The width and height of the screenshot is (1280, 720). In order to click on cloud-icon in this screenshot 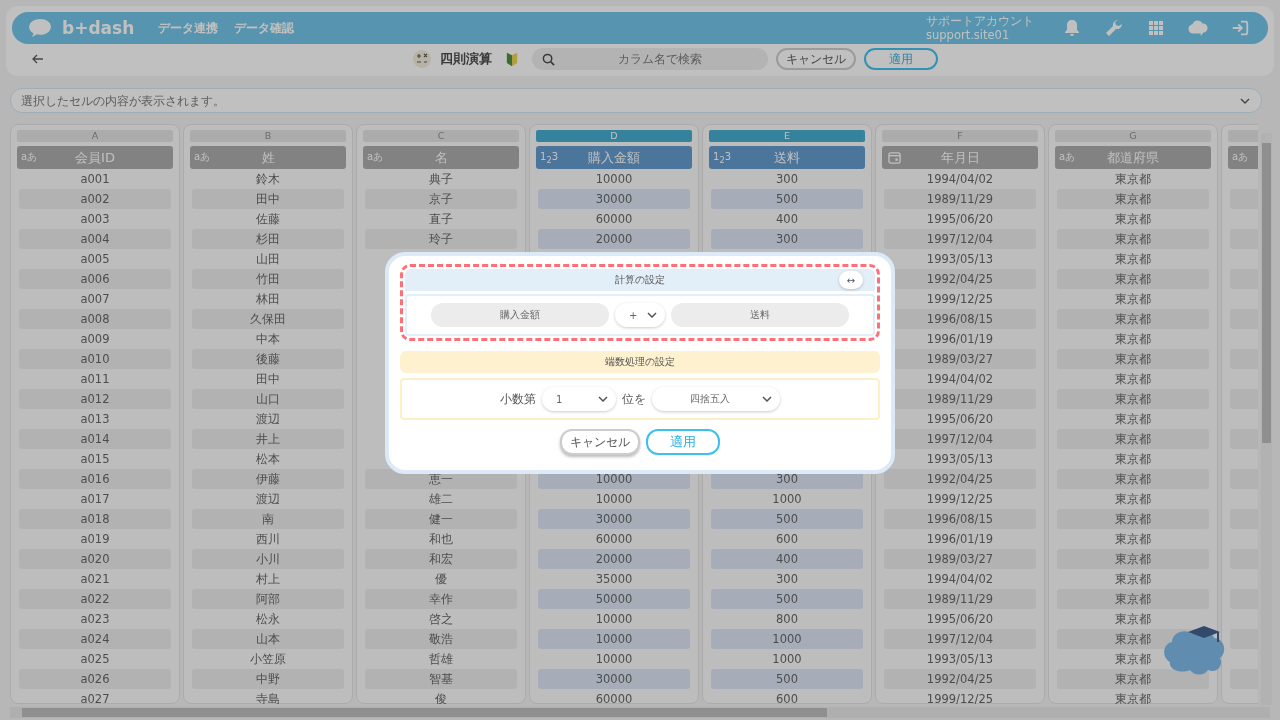, I will do `click(1198, 28)`.